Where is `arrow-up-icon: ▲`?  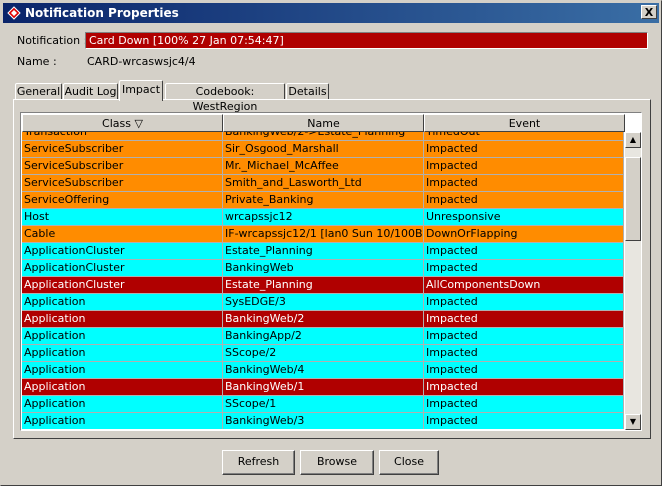
arrow-up-icon: ▲ is located at coordinates (633, 139).